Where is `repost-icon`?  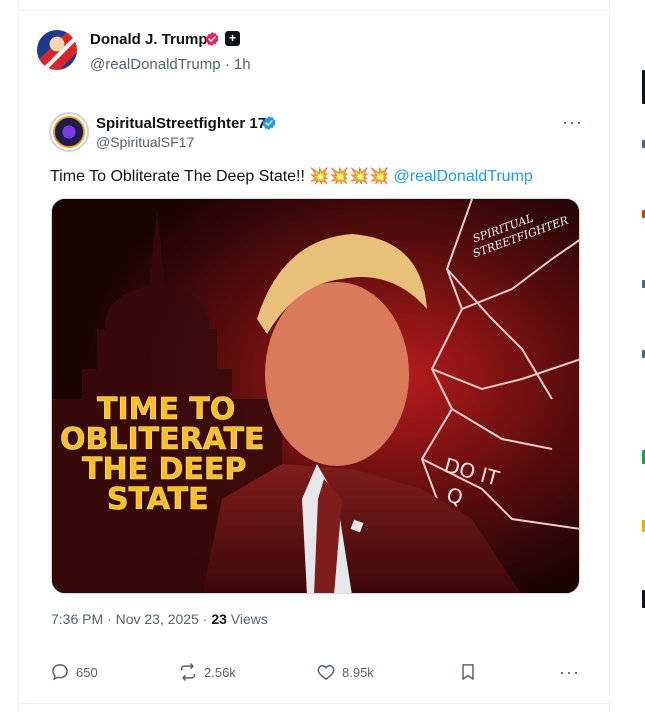
repost-icon is located at coordinates (188, 672).